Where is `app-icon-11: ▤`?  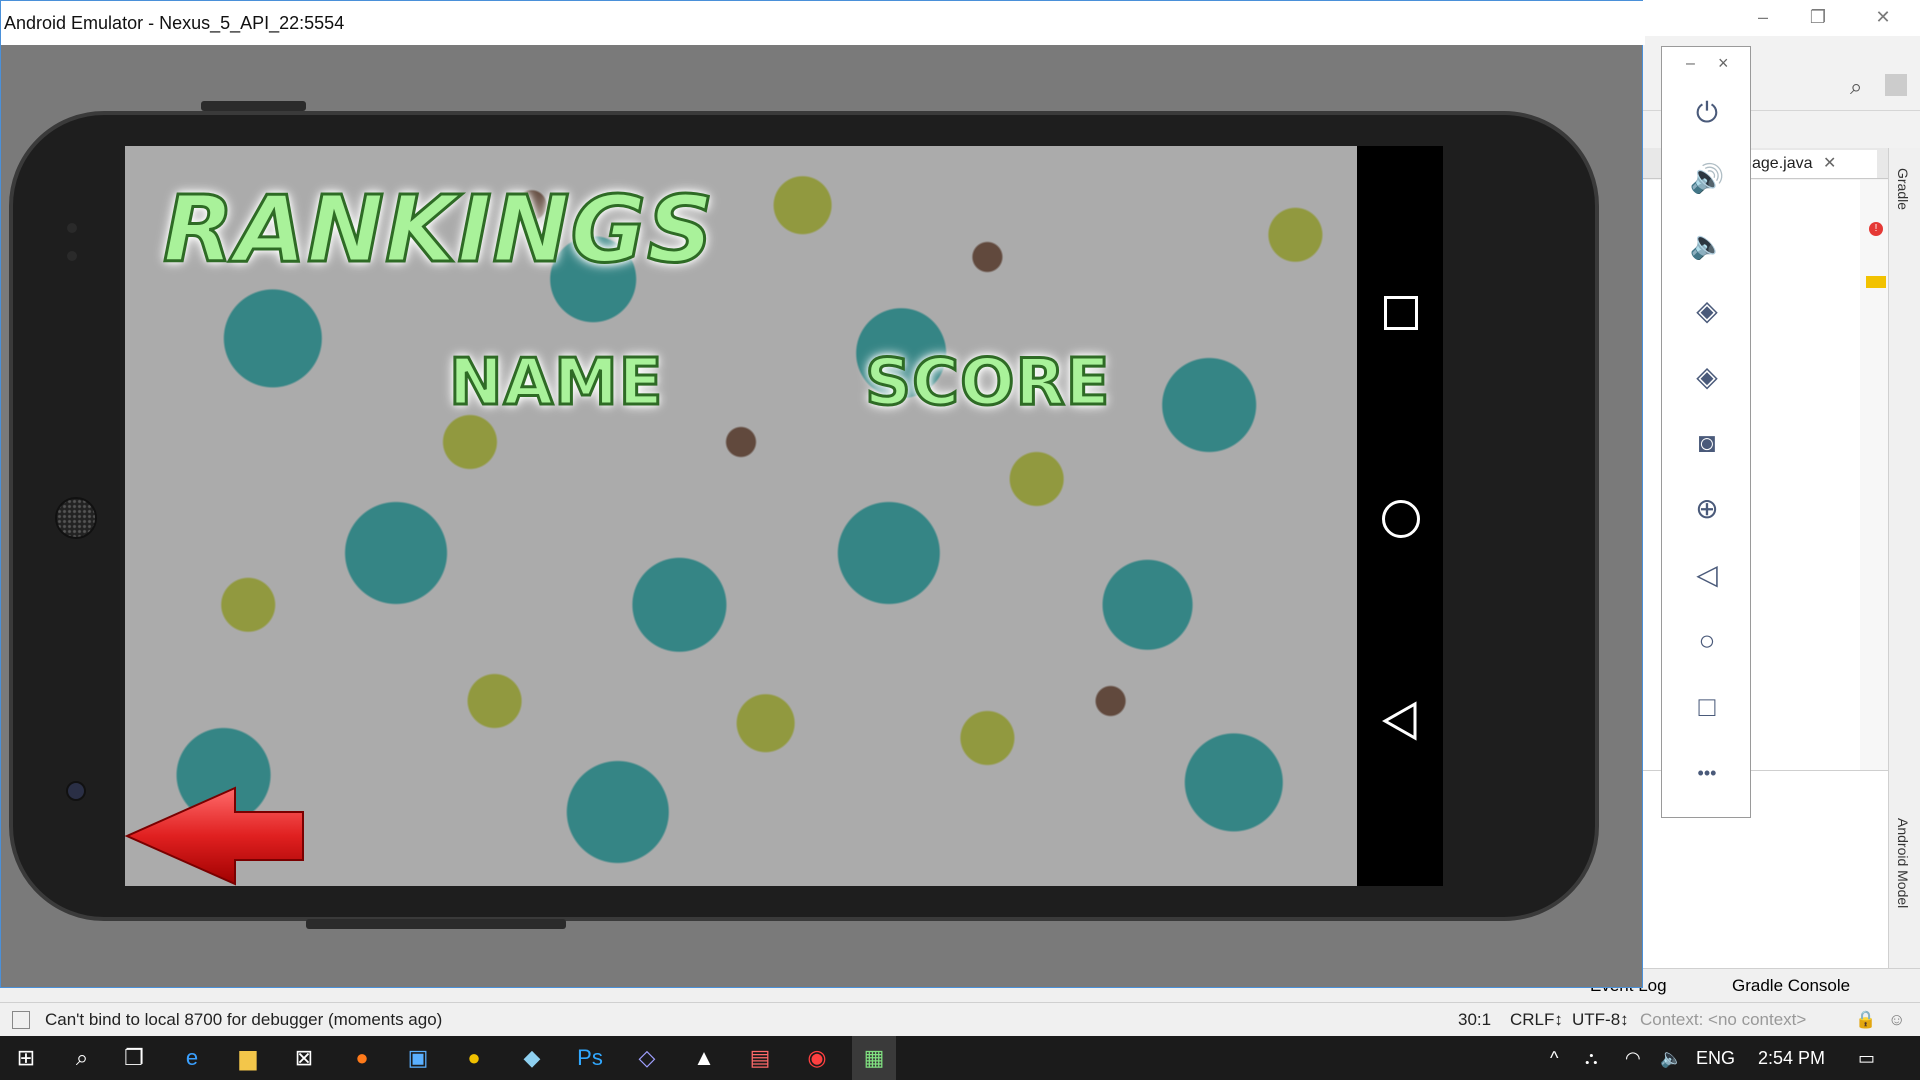 app-icon-11: ▤ is located at coordinates (760, 1058).